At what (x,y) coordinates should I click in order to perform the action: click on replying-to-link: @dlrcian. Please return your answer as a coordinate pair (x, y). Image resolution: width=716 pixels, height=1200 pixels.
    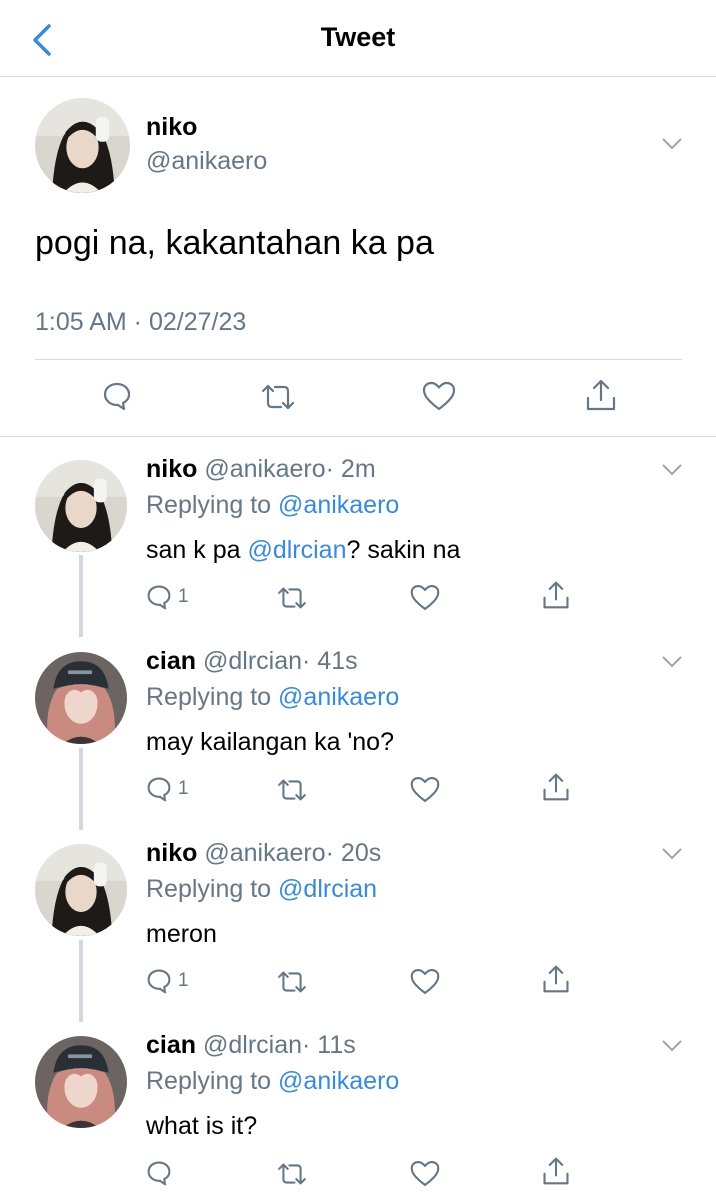
    Looking at the image, I should click on (327, 889).